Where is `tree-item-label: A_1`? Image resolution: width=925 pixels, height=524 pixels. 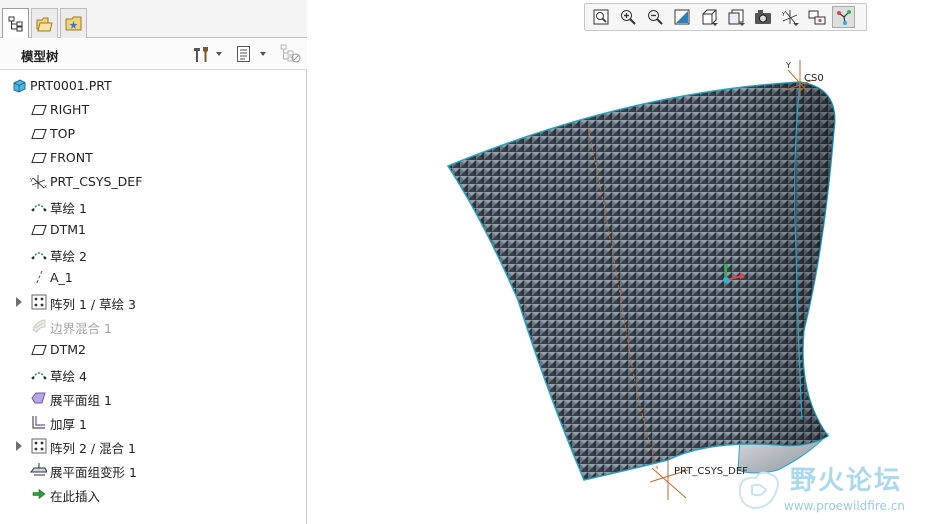 tree-item-label: A_1 is located at coordinates (61, 277).